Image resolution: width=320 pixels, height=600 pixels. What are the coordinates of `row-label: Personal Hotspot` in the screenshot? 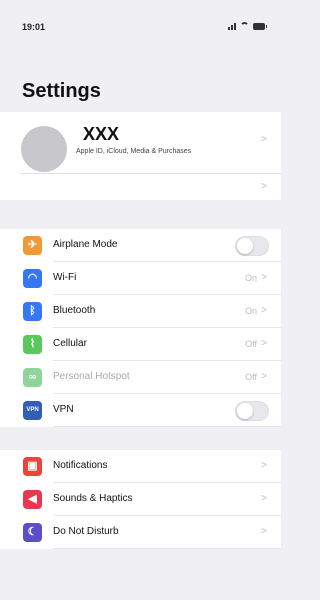 It's located at (91, 376).